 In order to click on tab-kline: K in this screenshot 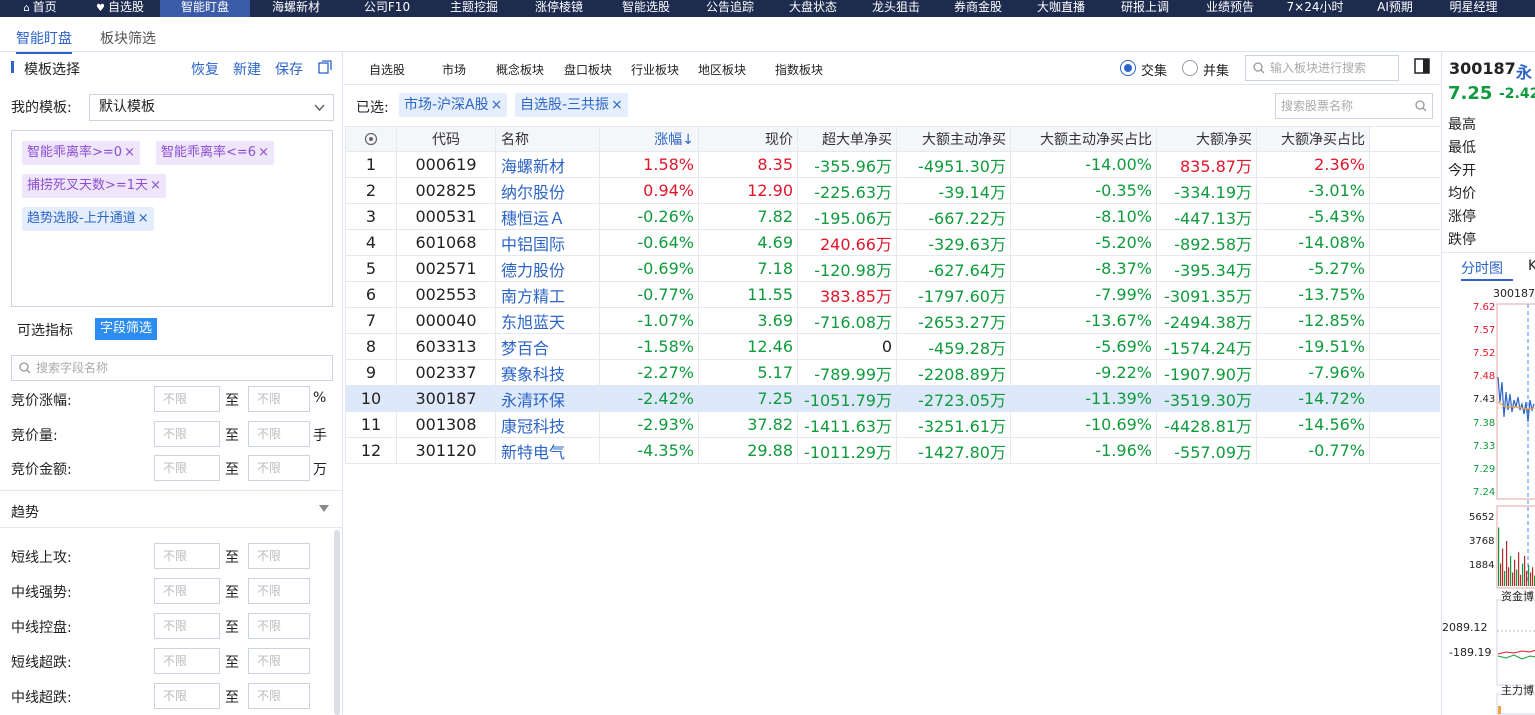, I will do `click(1531, 266)`.